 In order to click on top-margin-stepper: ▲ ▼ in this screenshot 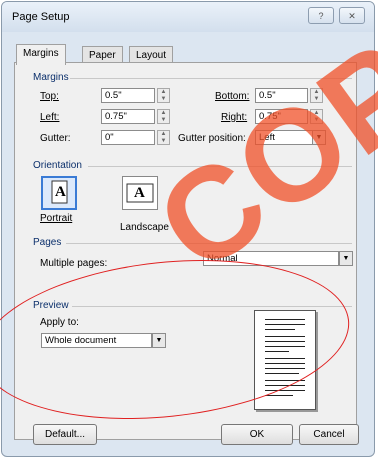, I will do `click(163, 95)`.